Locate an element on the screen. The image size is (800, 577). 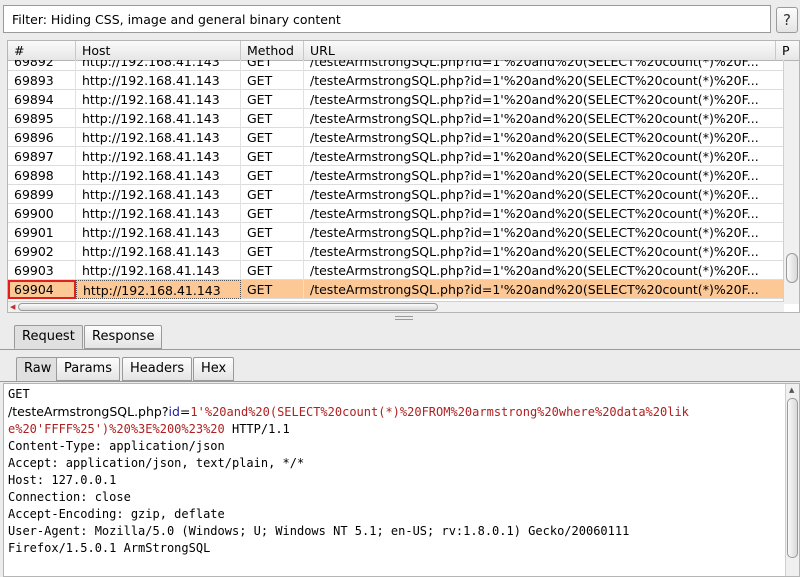
column-header-extra: P is located at coordinates (787, 51).